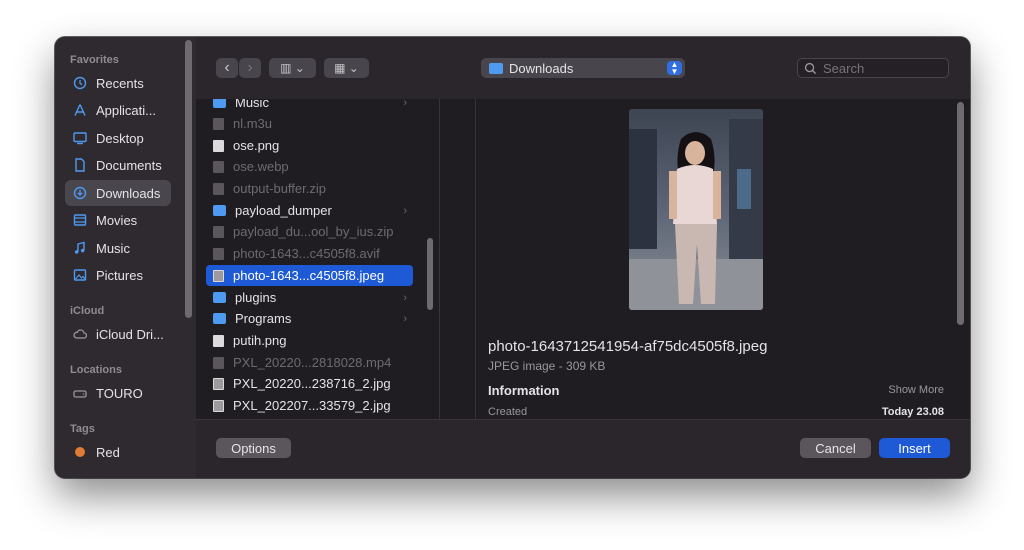 The height and width of the screenshot is (550, 1024). Describe the element at coordinates (94, 60) in the screenshot. I see `sidebar-section-favorites: Favorites` at that location.